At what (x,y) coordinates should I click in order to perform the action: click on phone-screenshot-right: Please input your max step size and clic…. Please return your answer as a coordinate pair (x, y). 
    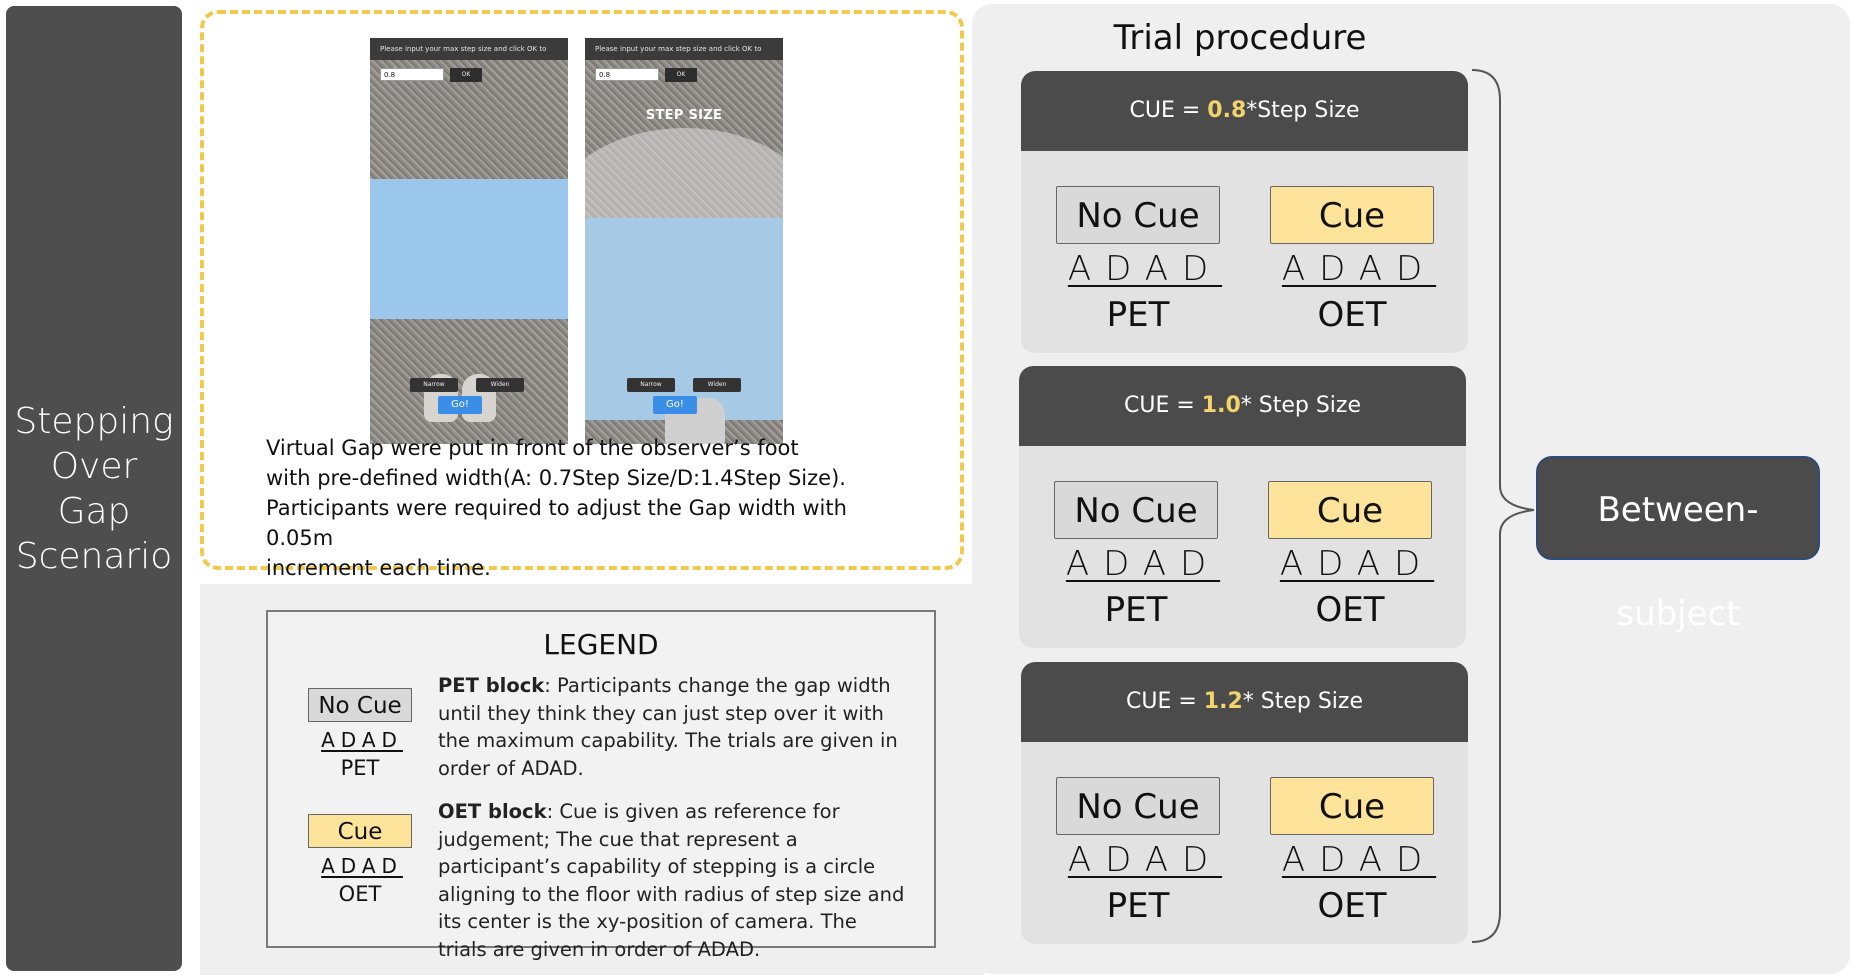
    Looking at the image, I should click on (684, 241).